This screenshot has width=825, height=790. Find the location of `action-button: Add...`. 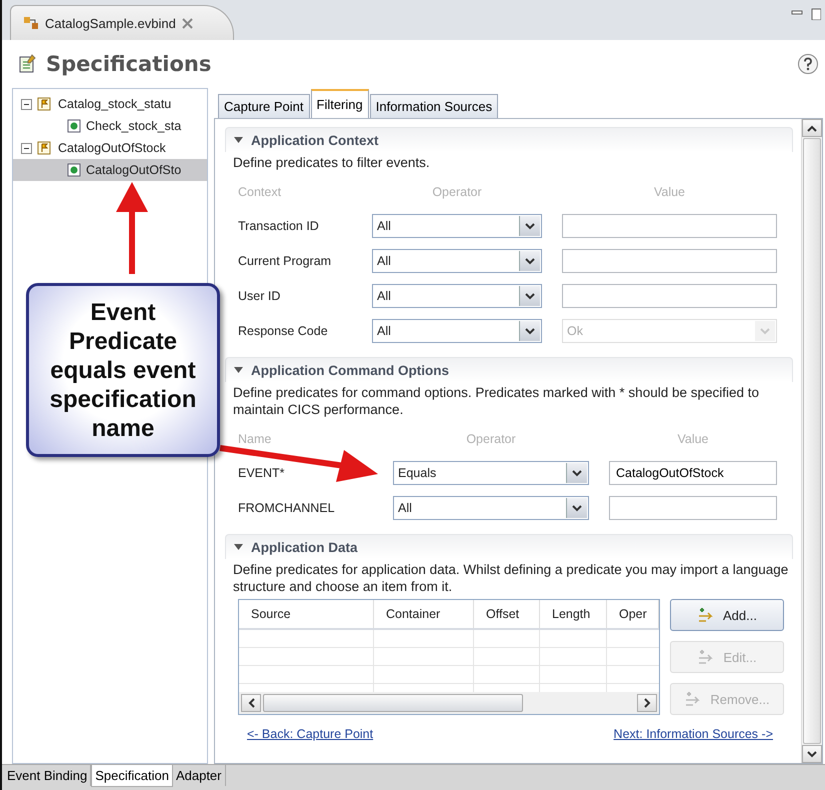

action-button: Add... is located at coordinates (727, 615).